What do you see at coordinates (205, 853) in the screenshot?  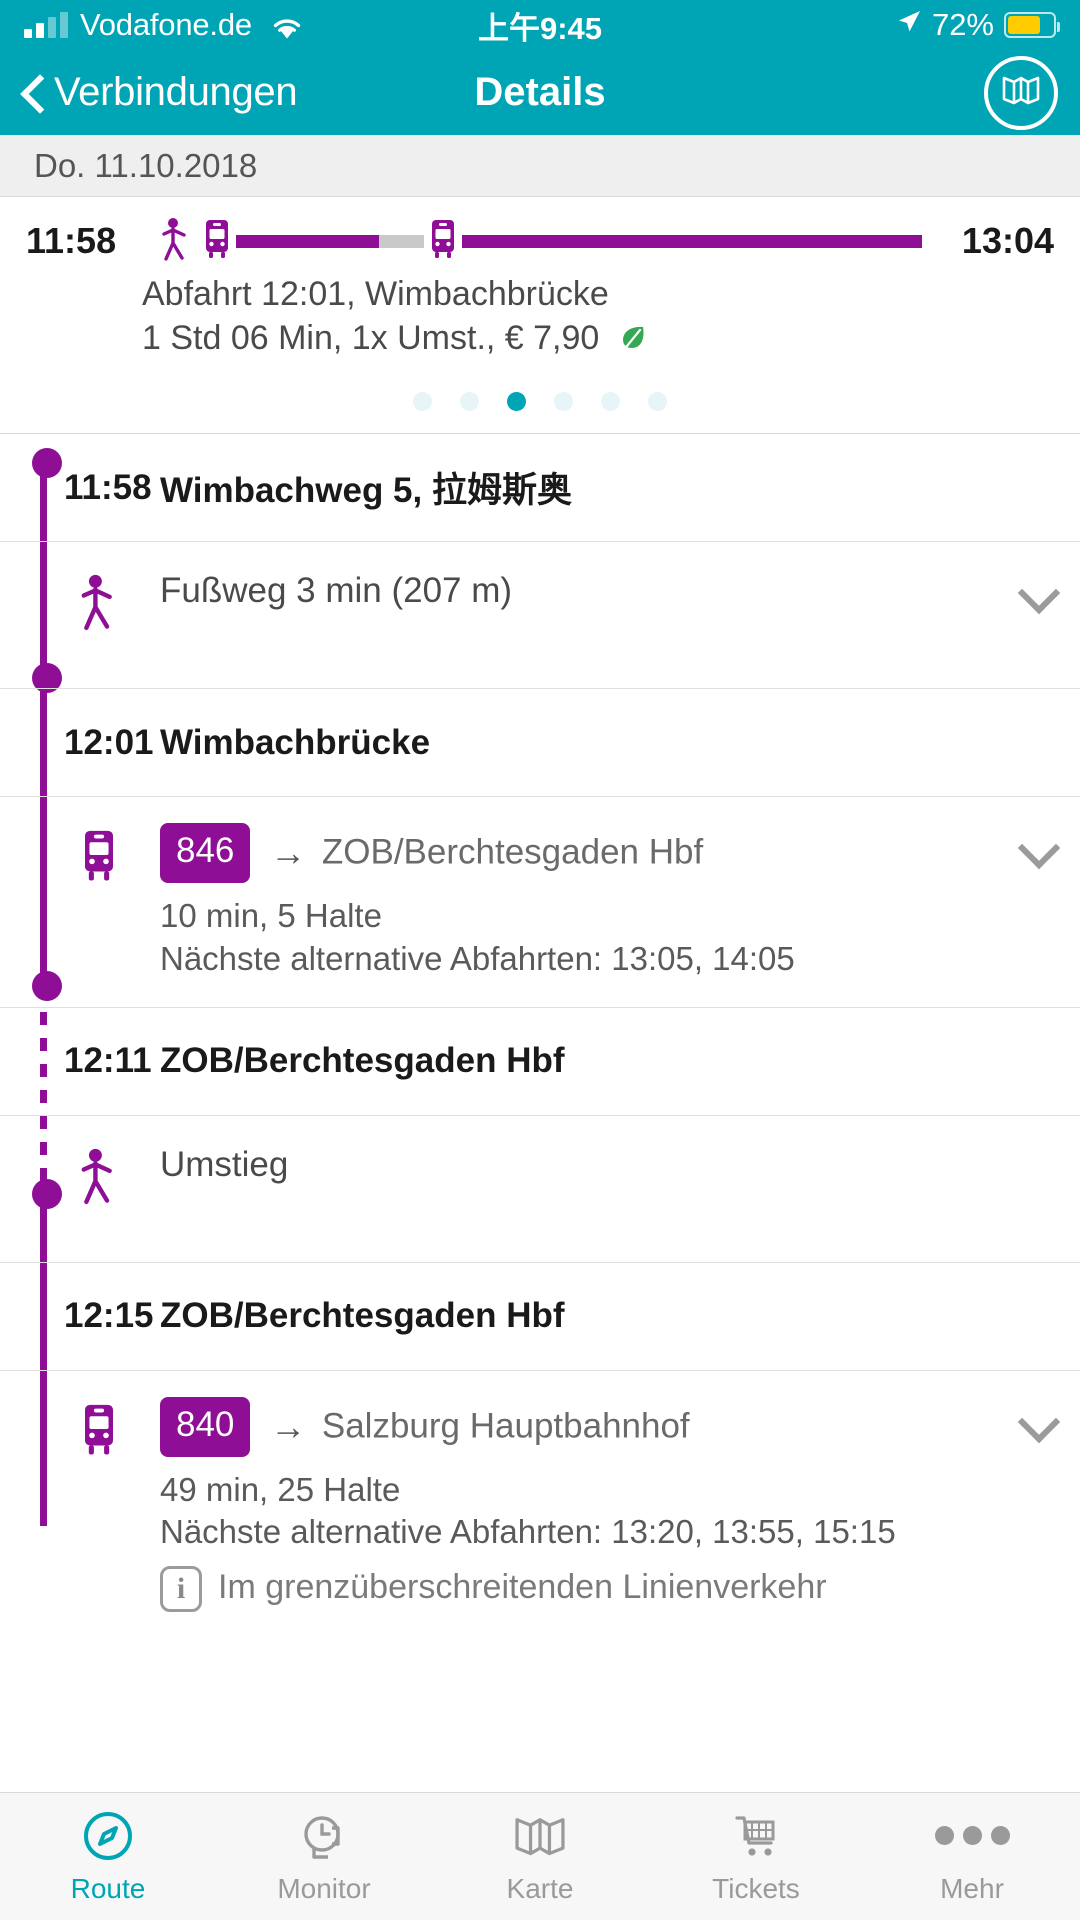 I see `line-number-badge: 846` at bounding box center [205, 853].